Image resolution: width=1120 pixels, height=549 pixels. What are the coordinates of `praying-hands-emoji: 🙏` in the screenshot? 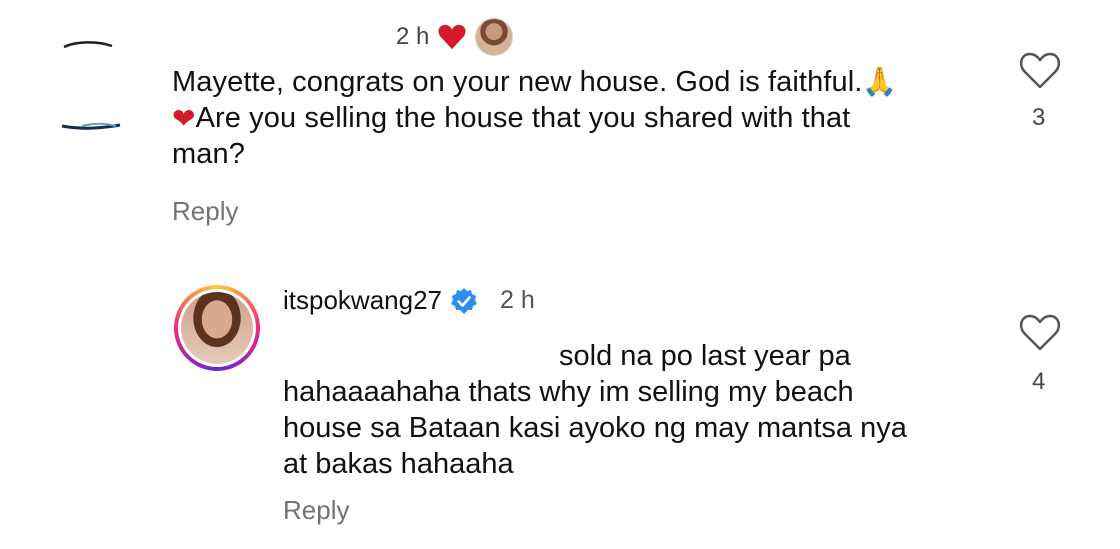 It's located at (880, 81).